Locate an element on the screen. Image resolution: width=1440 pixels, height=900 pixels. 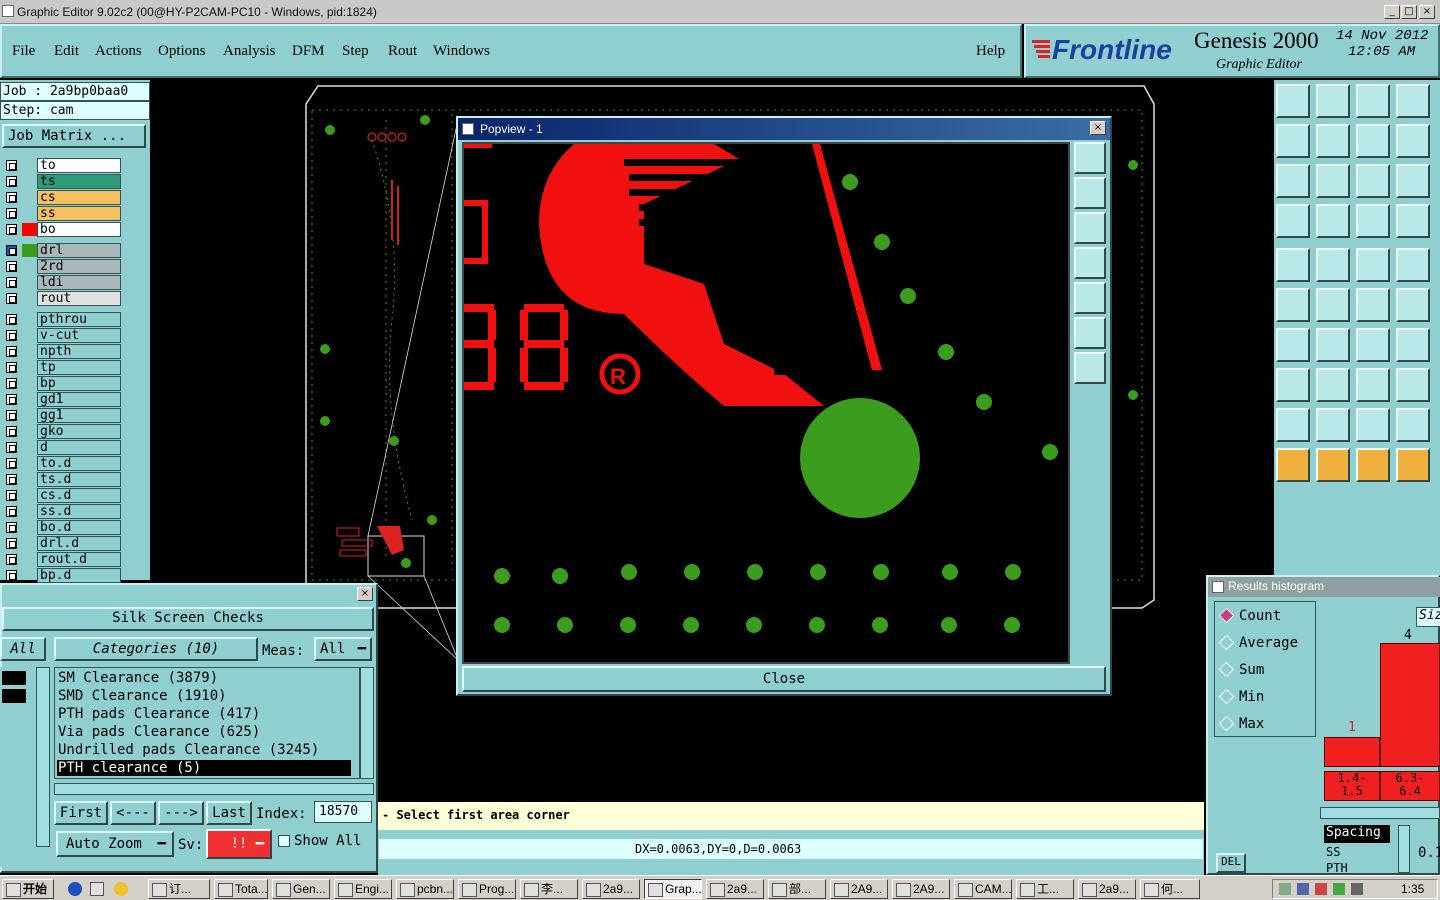
list-item-selected: PTH clearance (5) is located at coordinates (204, 768).